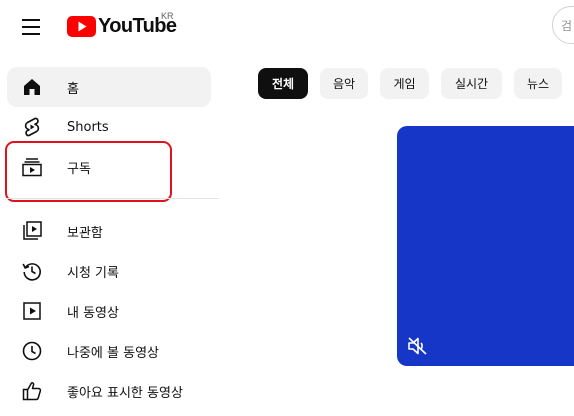  What do you see at coordinates (32, 167) in the screenshot?
I see `subscriptions-icon` at bounding box center [32, 167].